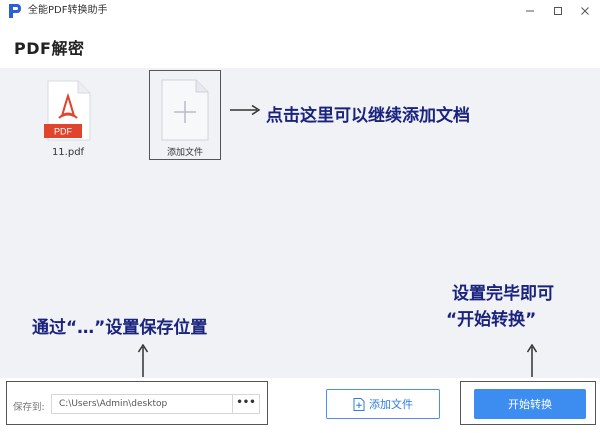 The width and height of the screenshot is (600, 433). Describe the element at coordinates (245, 110) in the screenshot. I see `arrow-right-icon` at that location.